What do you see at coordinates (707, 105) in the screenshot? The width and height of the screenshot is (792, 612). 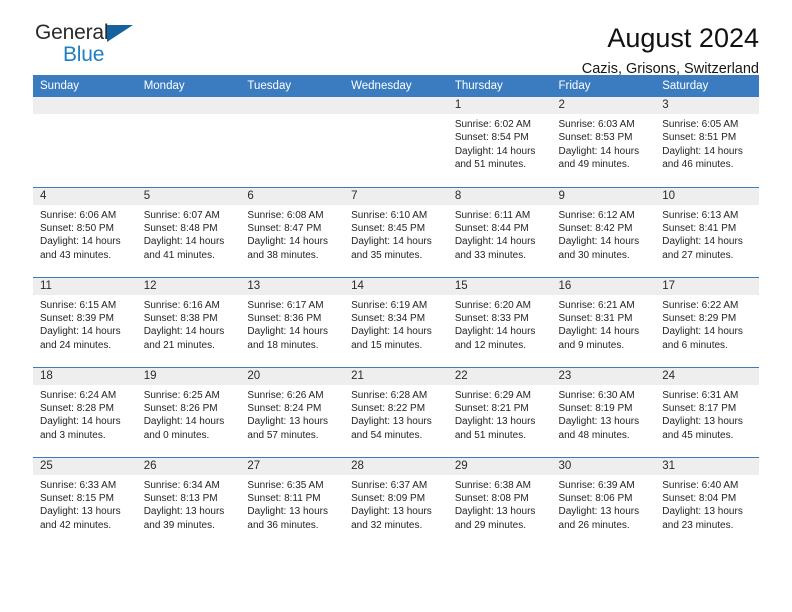 I see `day-number: 3` at bounding box center [707, 105].